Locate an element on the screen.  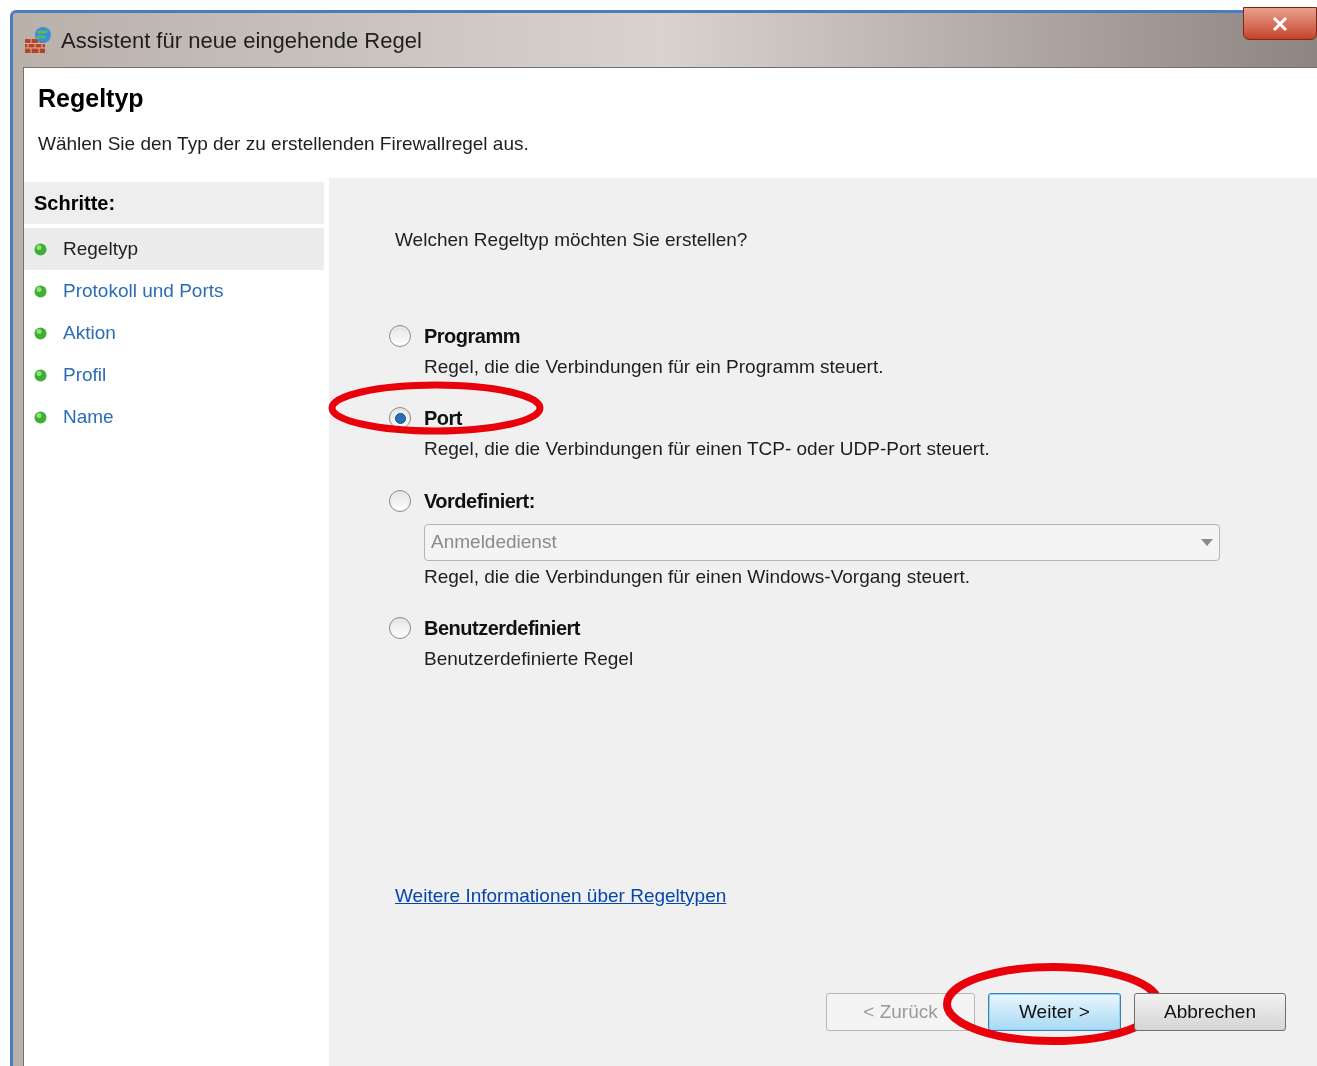
wizard-button: Weiter > is located at coordinates (1054, 1012).